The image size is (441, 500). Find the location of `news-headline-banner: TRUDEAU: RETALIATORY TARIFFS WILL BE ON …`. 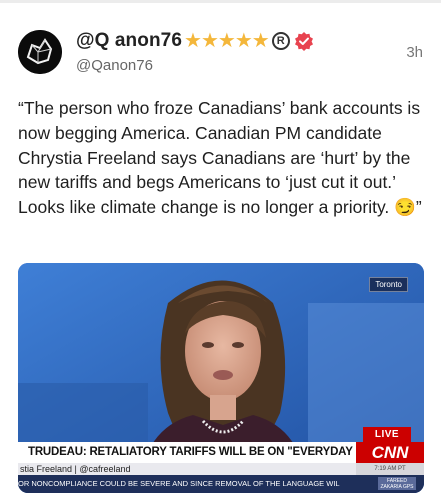

news-headline-banner: TRUDEAU: RETALIATORY TARIFFS WILL BE ON … is located at coordinates (187, 452).